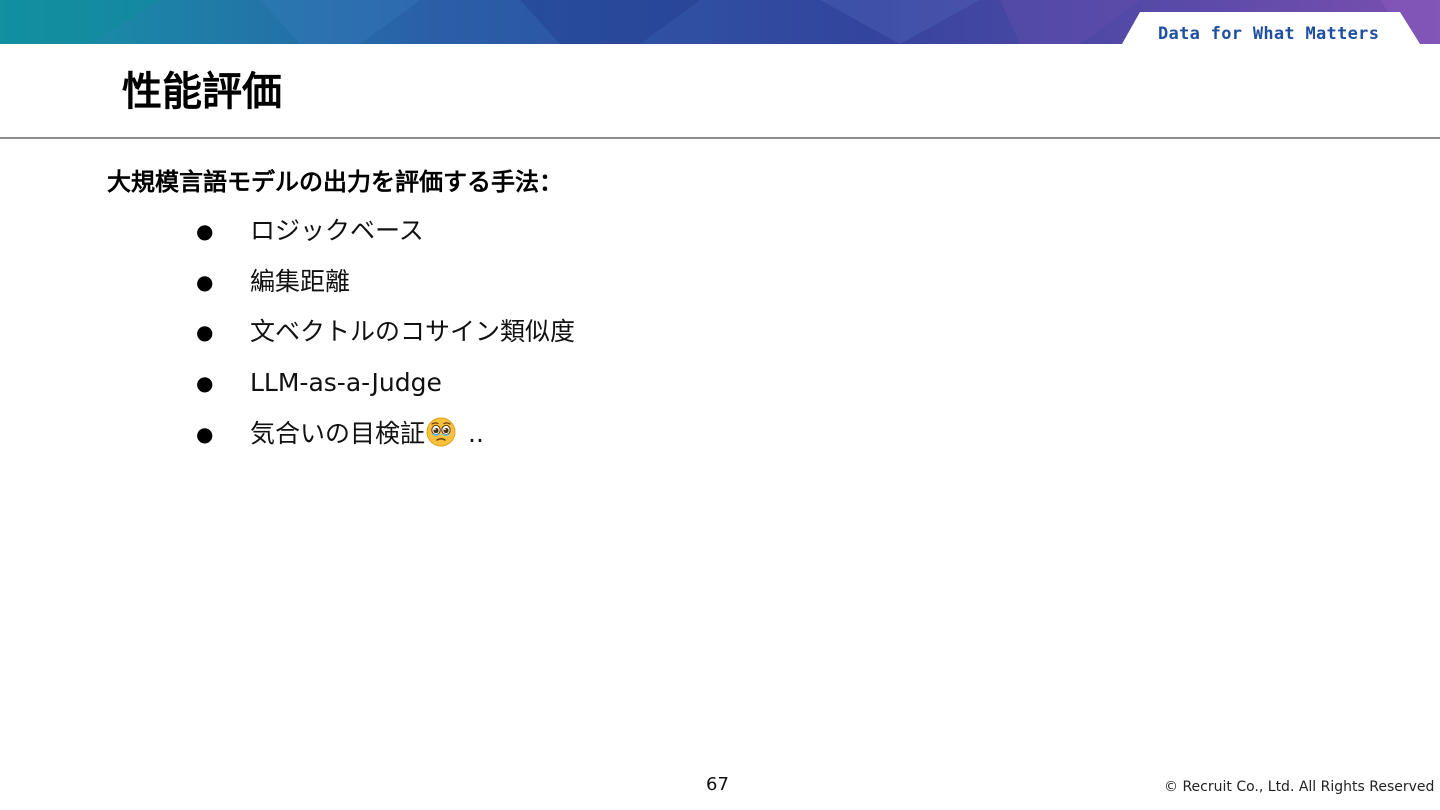 The image size is (1440, 810). I want to click on list-item-suffix: .., so click(476, 433).